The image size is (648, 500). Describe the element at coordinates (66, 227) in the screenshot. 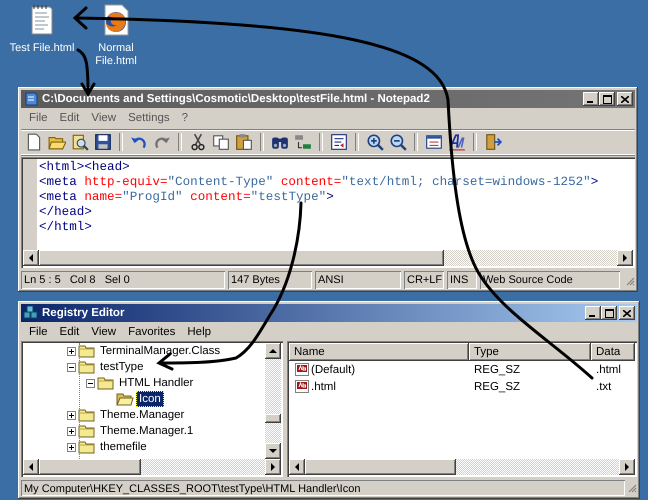

I see `code-line: </html>` at that location.